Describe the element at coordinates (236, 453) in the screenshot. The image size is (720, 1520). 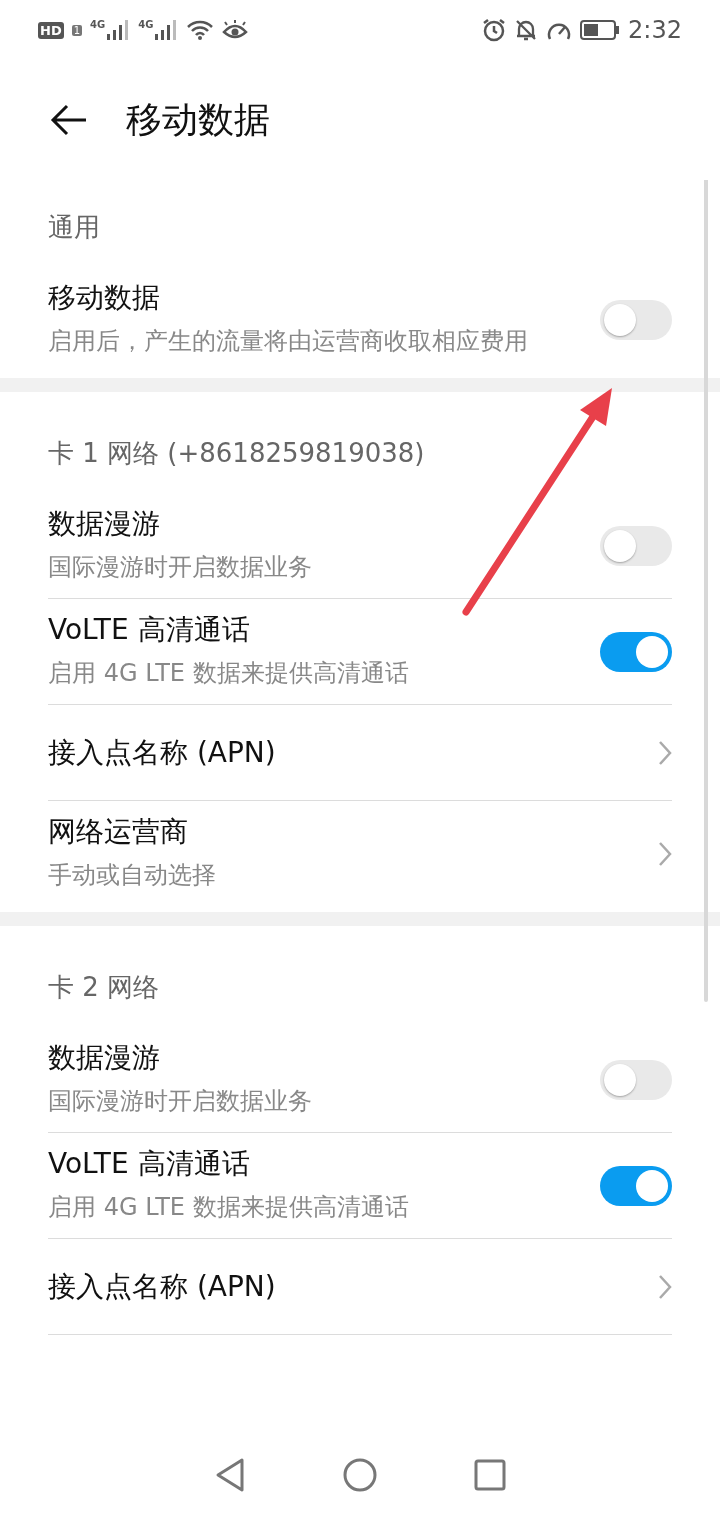
I see `section-header: 卡 1 网络 (+8618259819038)` at that location.